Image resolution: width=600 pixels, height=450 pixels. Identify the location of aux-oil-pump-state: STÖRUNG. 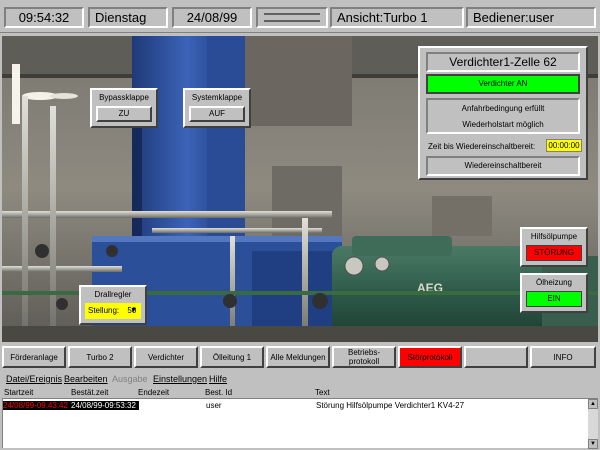
(554, 253).